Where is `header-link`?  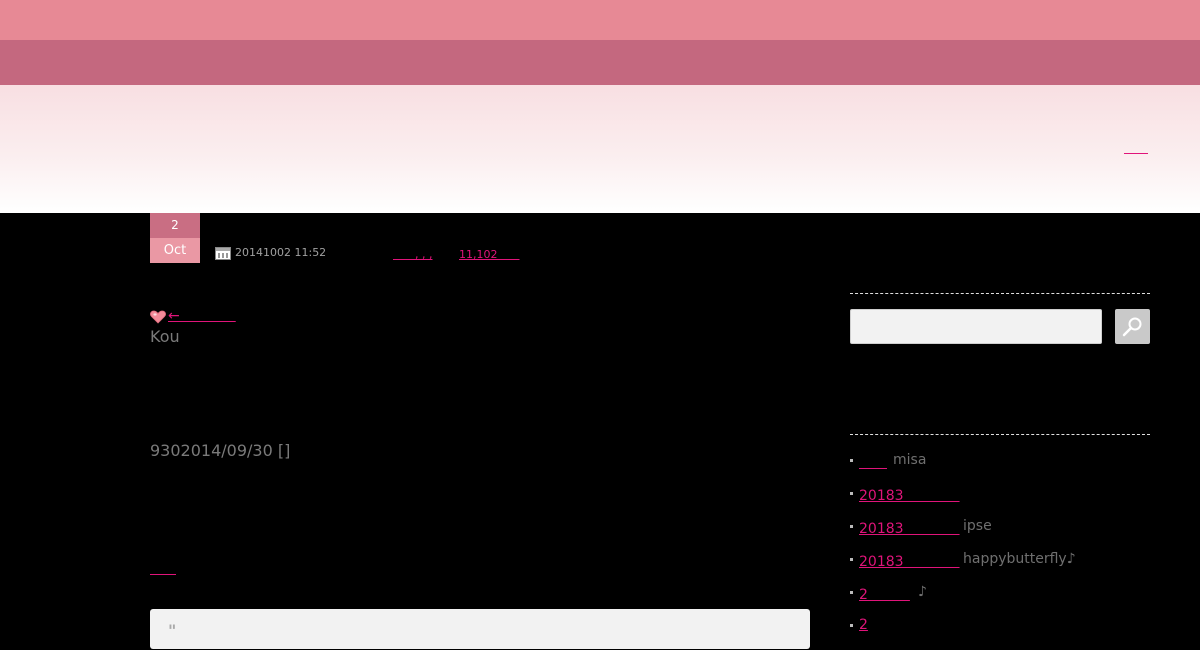
header-link is located at coordinates (1136, 147).